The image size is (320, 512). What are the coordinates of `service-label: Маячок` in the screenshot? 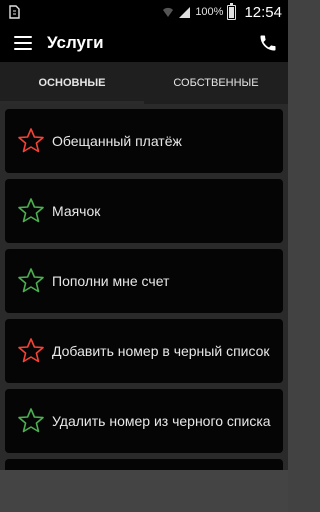 It's located at (76, 210).